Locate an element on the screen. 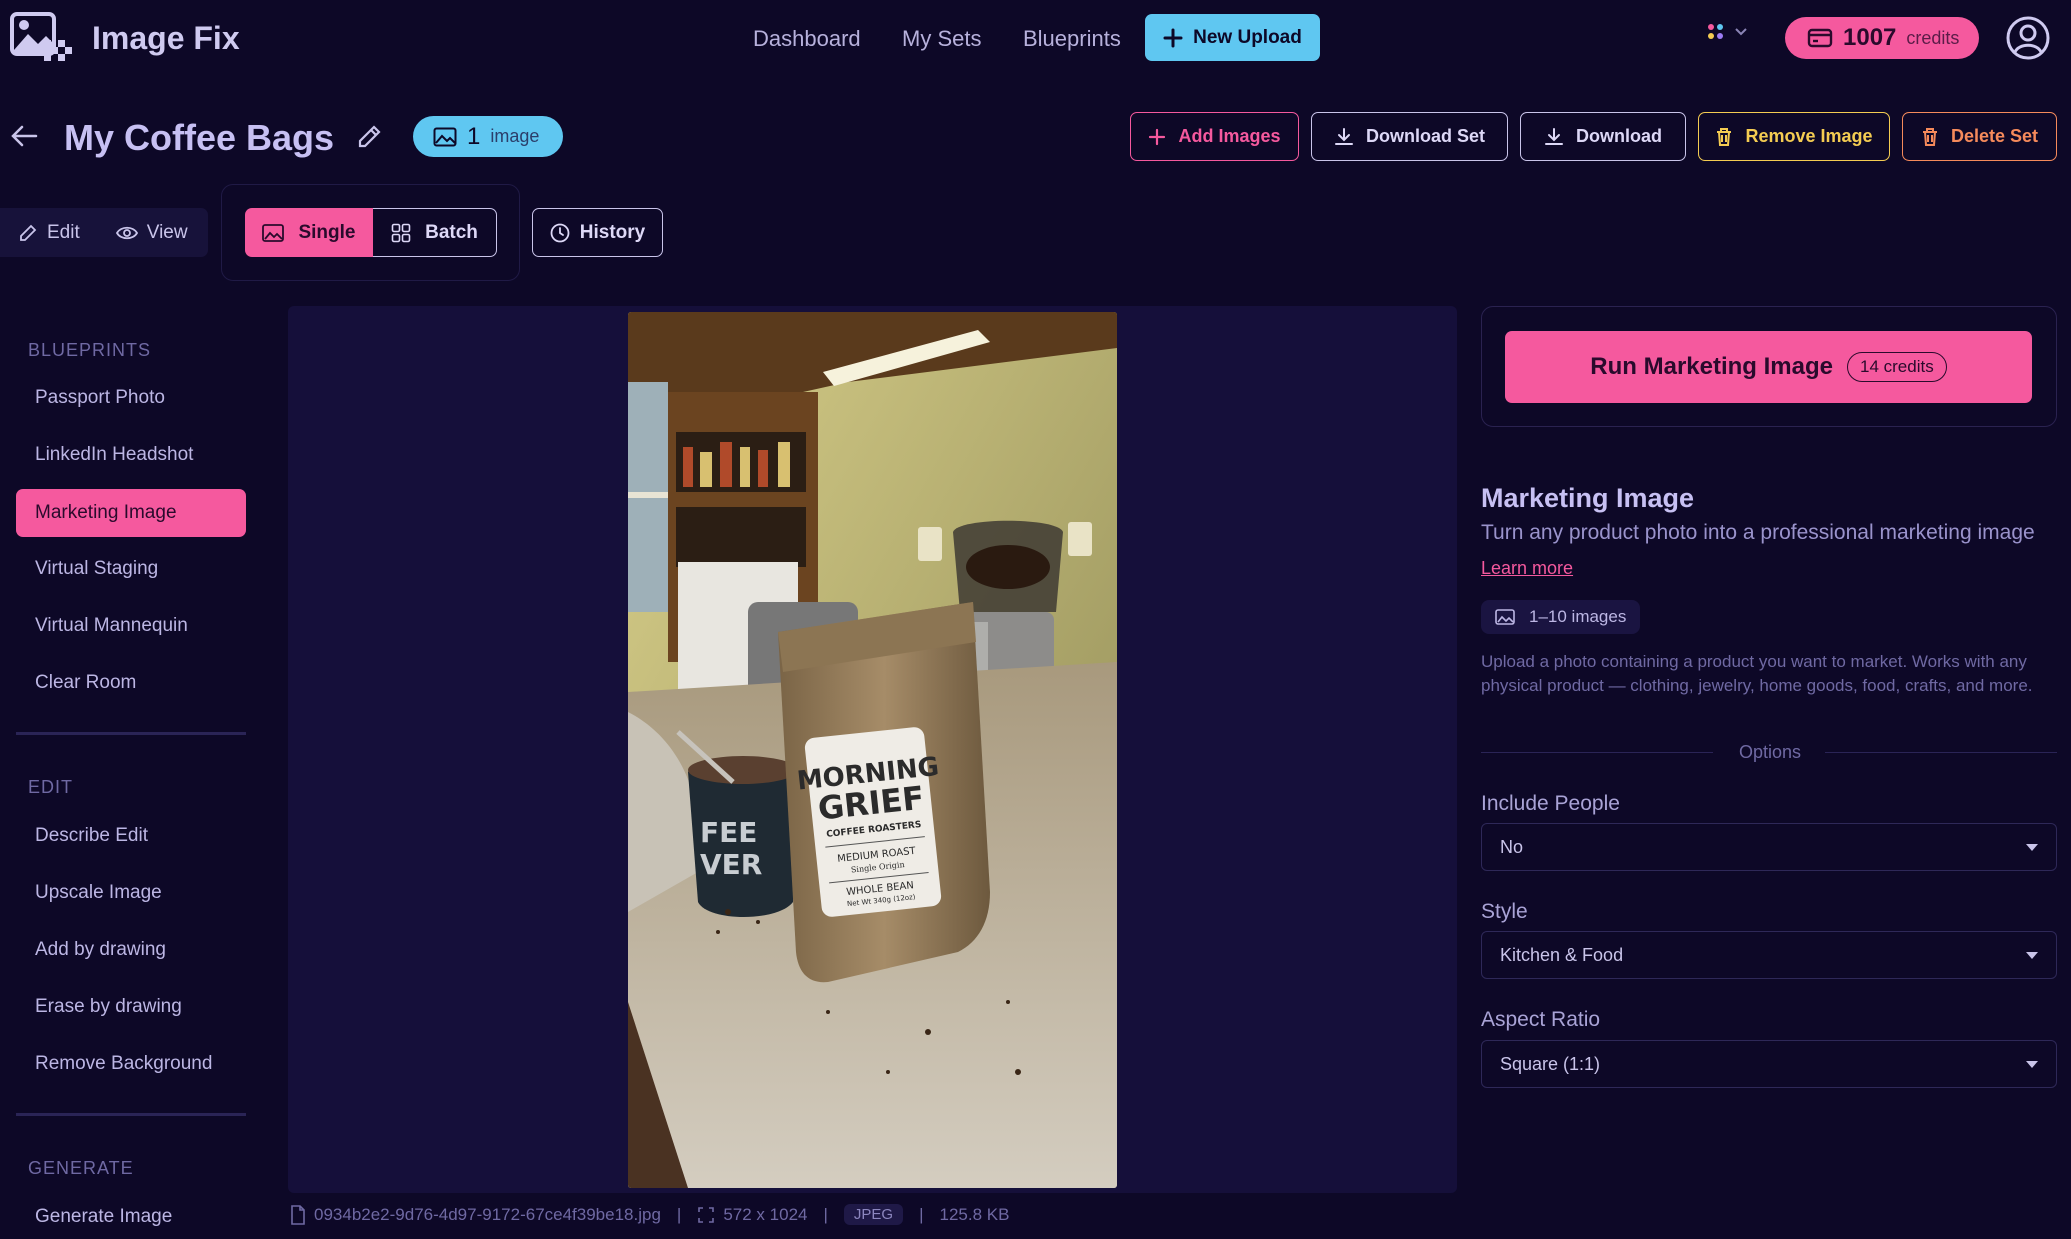 This screenshot has width=2071, height=1239. sidebar-item-virtual-mannequin: Virtual Mannequin is located at coordinates (131, 626).